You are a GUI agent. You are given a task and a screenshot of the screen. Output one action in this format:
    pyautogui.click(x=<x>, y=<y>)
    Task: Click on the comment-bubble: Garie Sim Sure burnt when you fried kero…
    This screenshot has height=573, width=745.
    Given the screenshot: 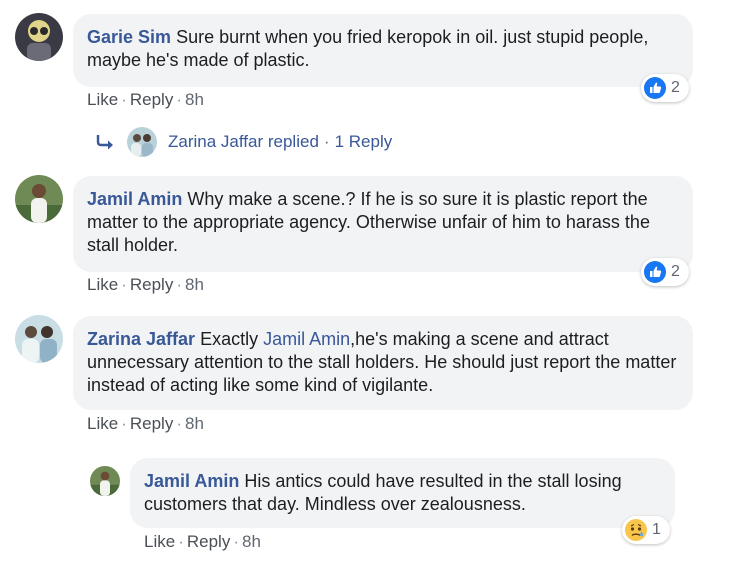 What is the action you would take?
    pyautogui.click(x=383, y=50)
    